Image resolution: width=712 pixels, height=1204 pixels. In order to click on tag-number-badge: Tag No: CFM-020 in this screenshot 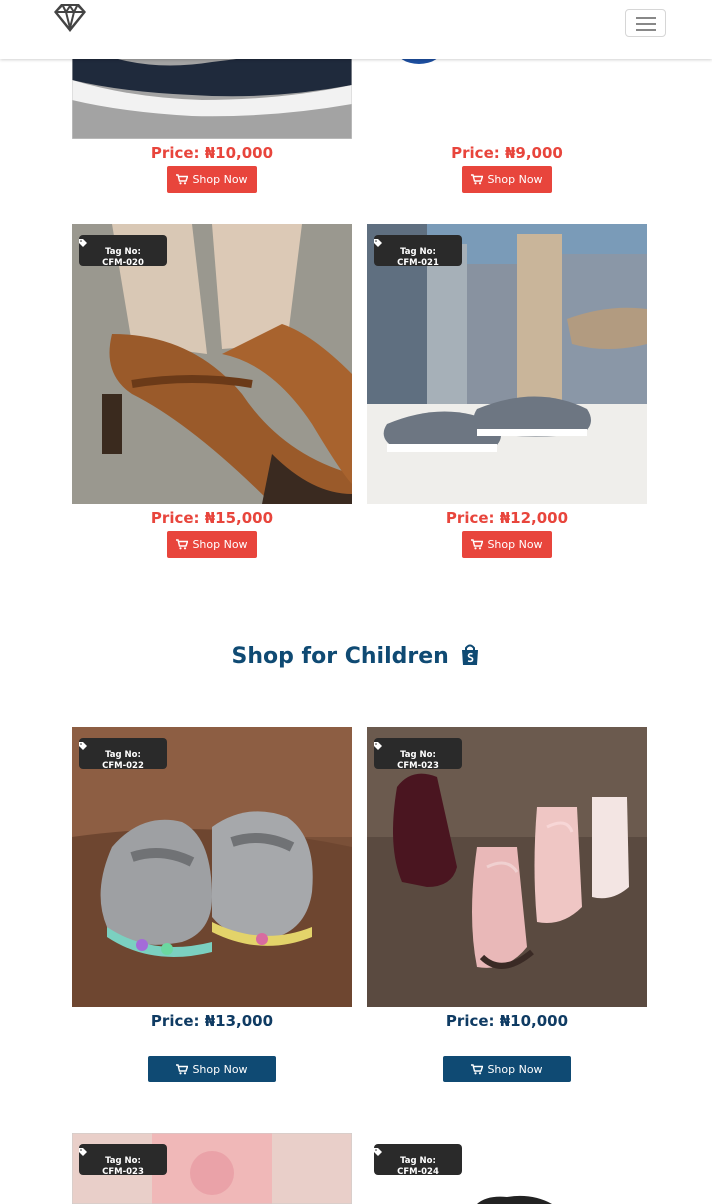, I will do `click(123, 251)`.